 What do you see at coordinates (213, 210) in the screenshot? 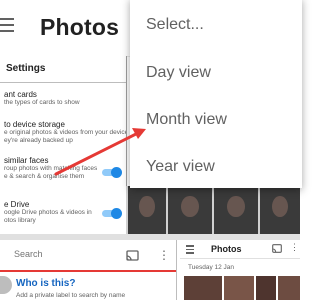
I see `photo-grid` at bounding box center [213, 210].